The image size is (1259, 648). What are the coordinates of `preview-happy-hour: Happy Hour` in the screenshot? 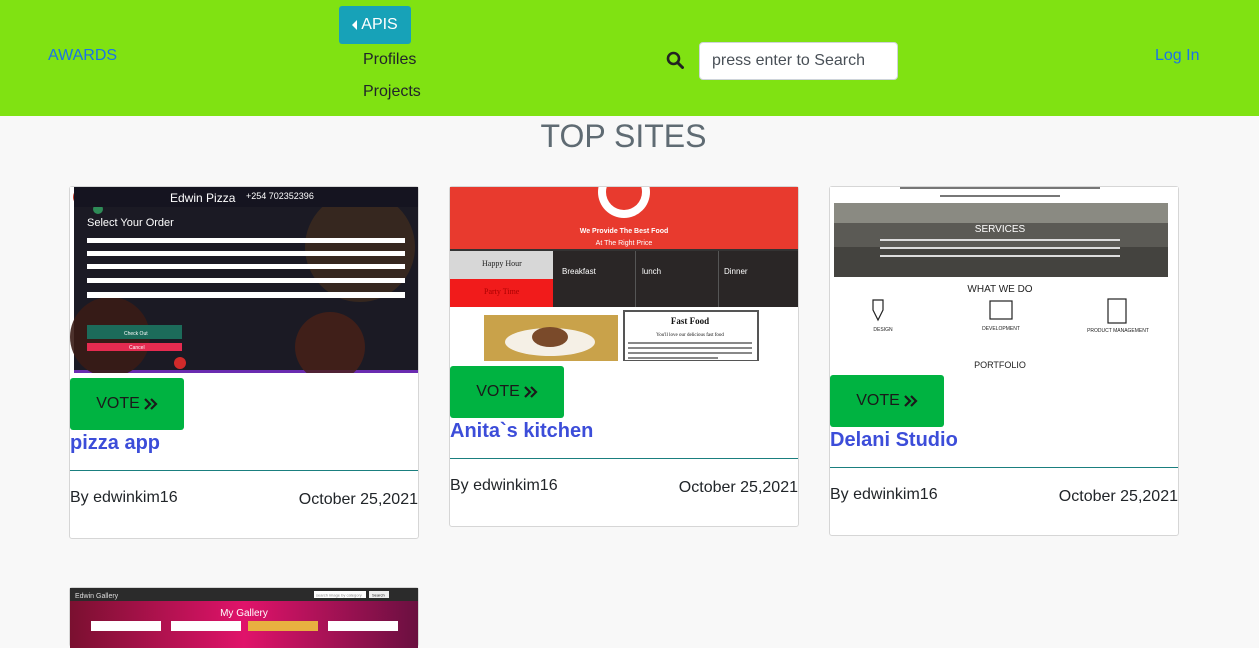 It's located at (502, 263).